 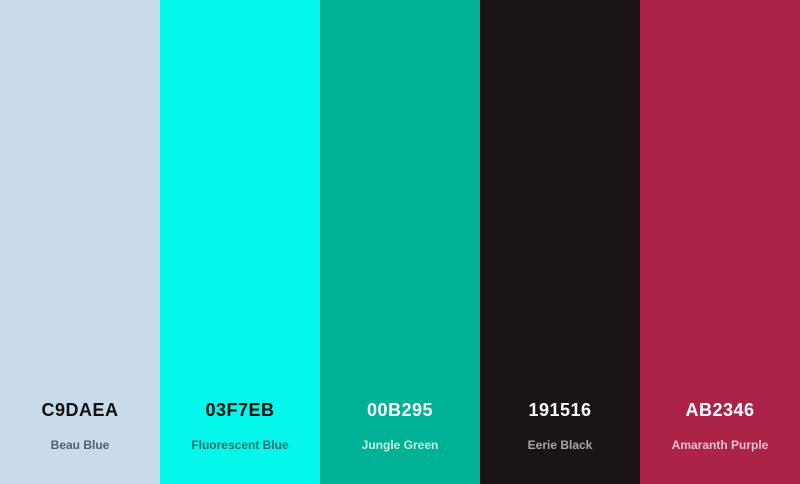 What do you see at coordinates (720, 410) in the screenshot?
I see `hex-code: AB2346` at bounding box center [720, 410].